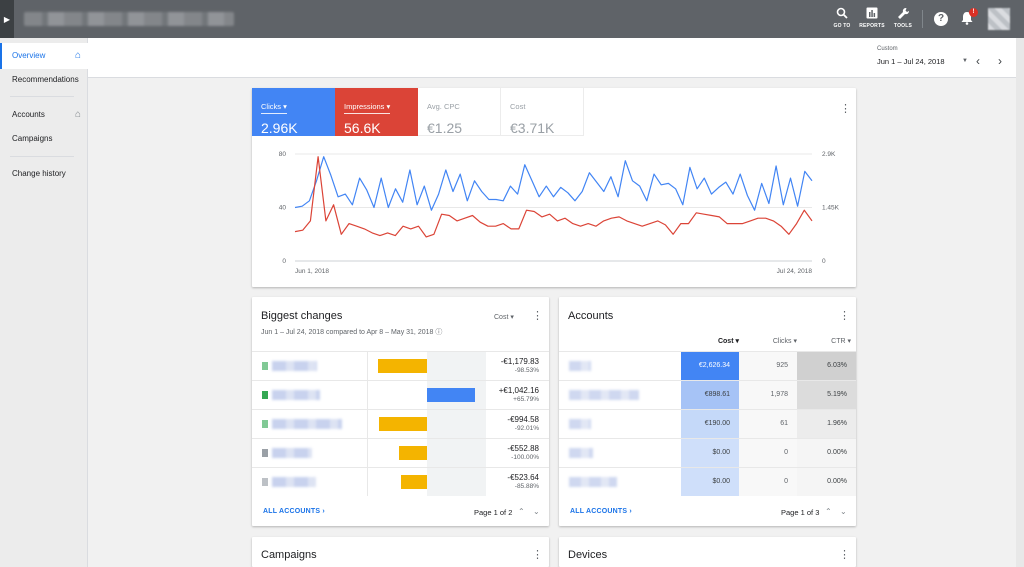 This screenshot has height=567, width=1024. I want to click on metric-cost: Cost €3.71K, so click(542, 112).